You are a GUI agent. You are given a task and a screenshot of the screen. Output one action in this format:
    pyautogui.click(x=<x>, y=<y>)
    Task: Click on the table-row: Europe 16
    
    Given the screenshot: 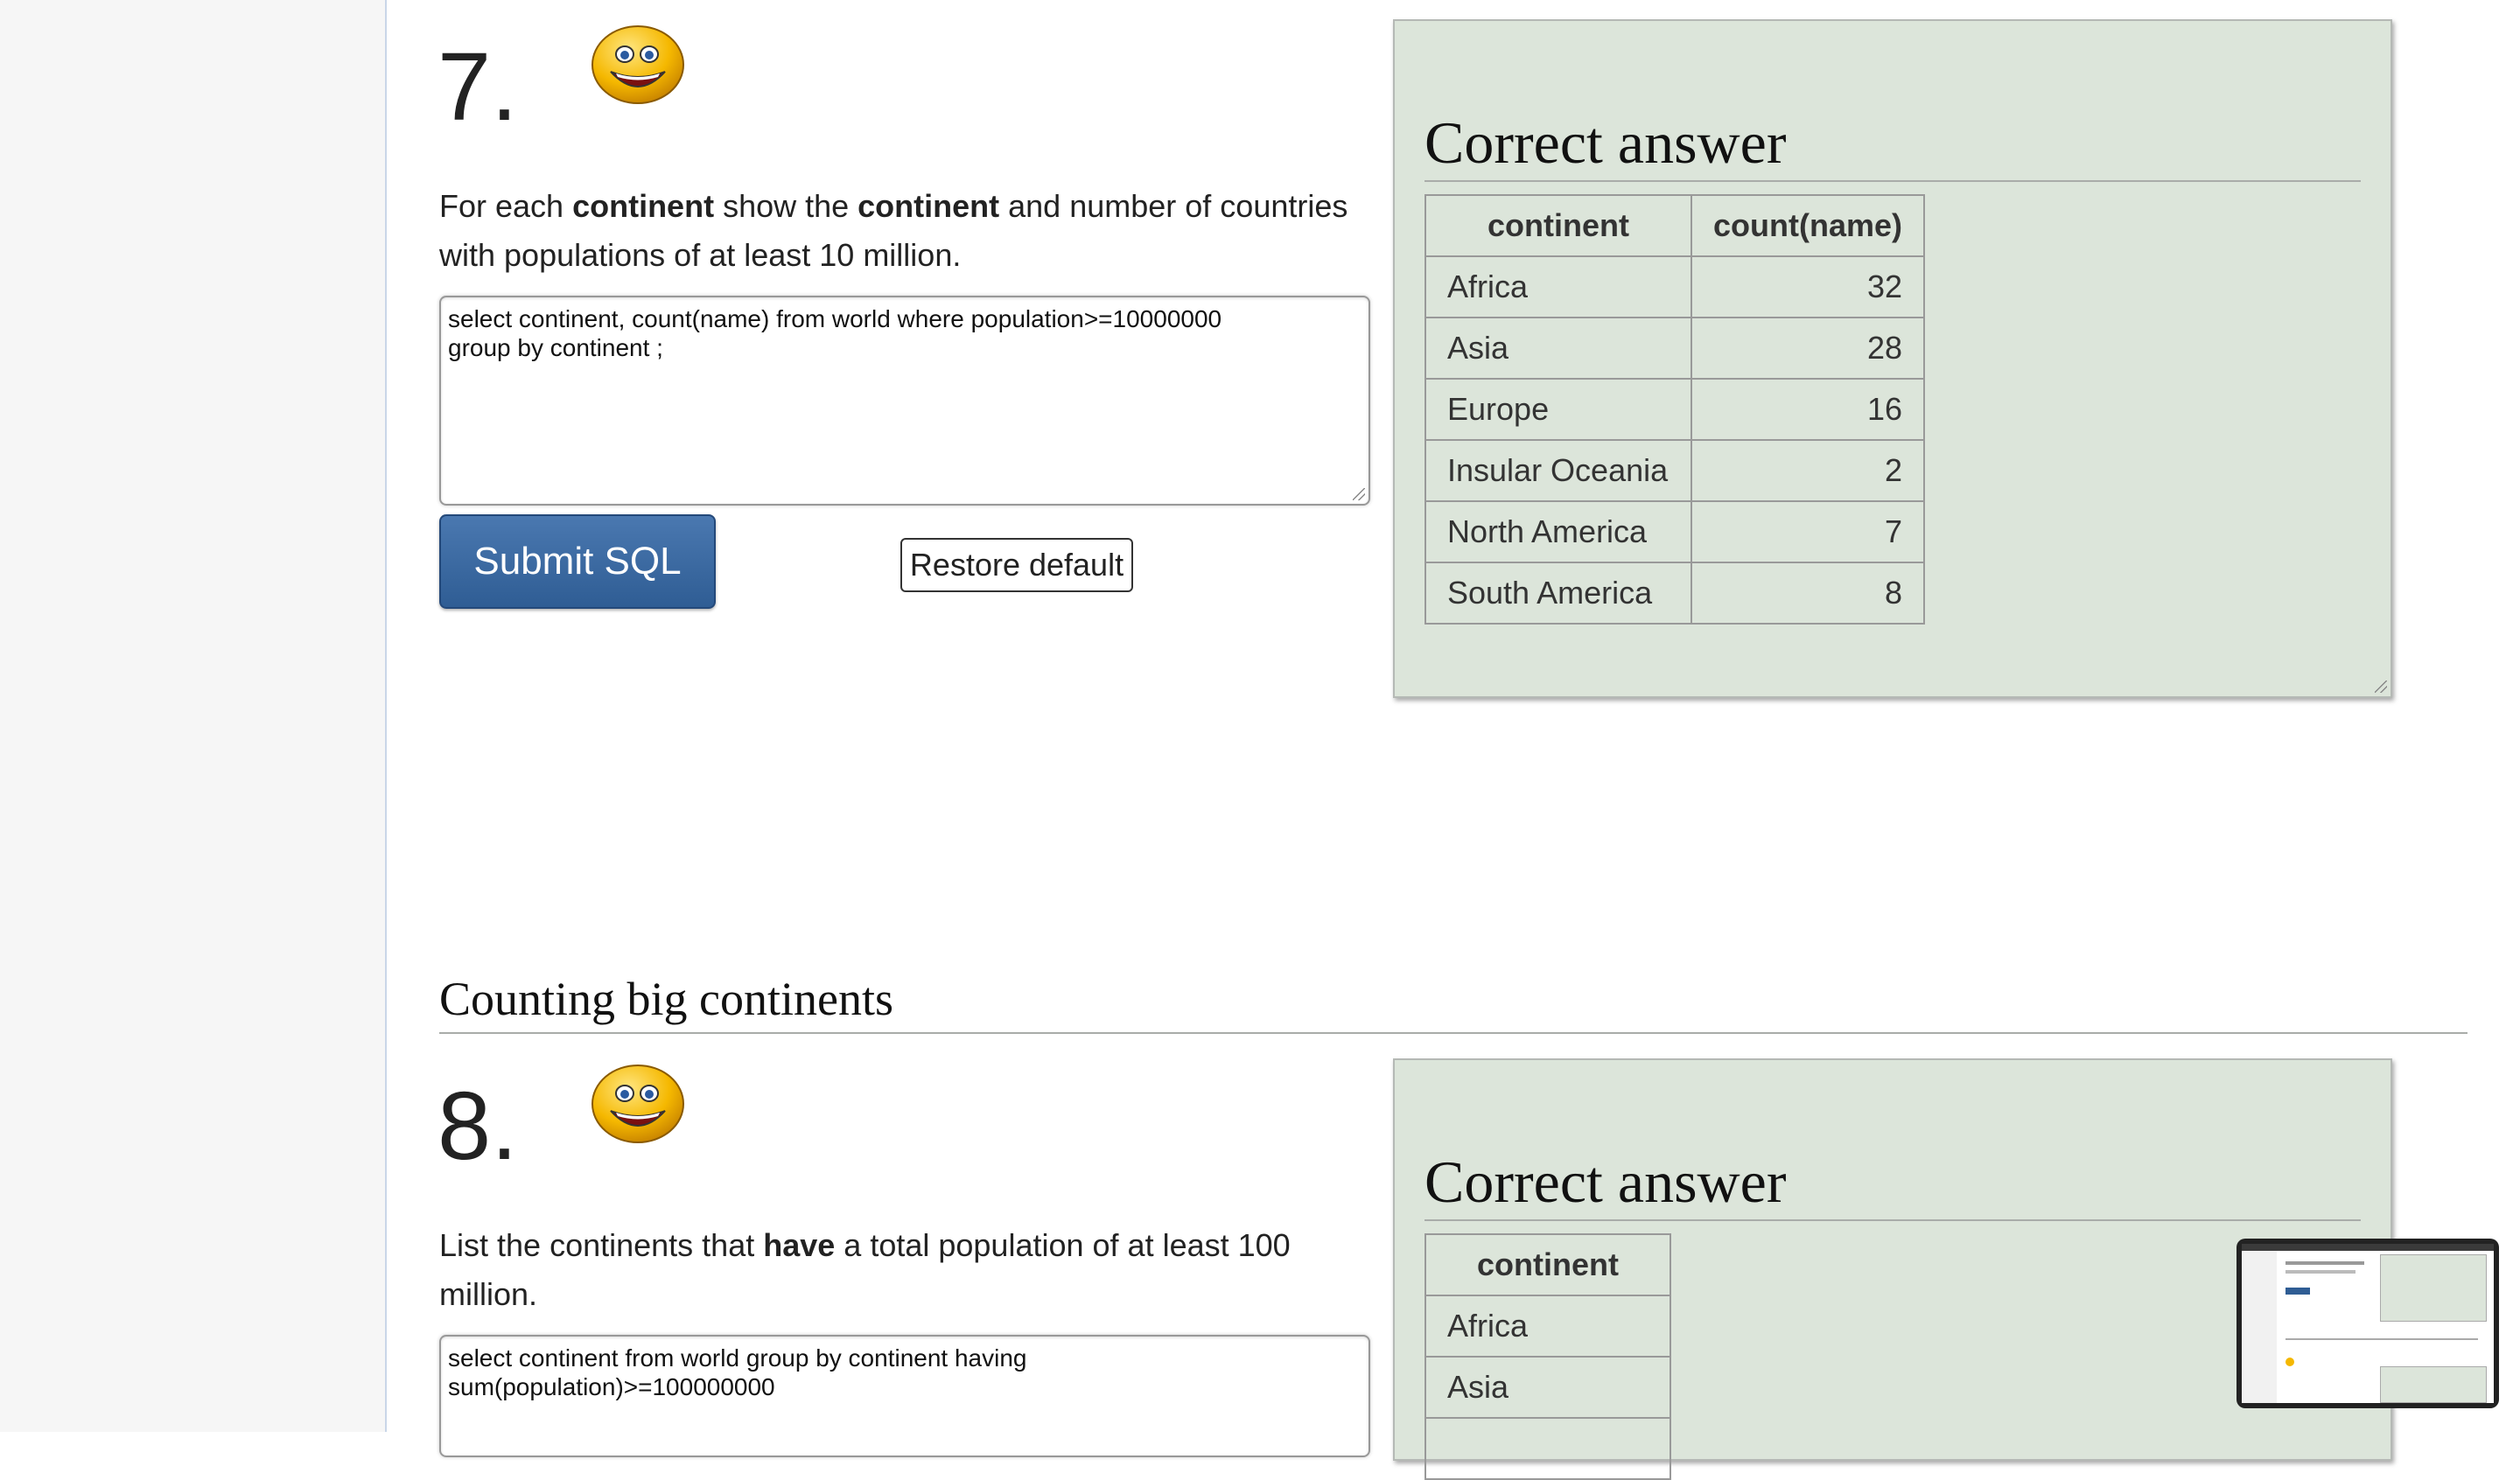 What is the action you would take?
    pyautogui.click(x=1674, y=410)
    